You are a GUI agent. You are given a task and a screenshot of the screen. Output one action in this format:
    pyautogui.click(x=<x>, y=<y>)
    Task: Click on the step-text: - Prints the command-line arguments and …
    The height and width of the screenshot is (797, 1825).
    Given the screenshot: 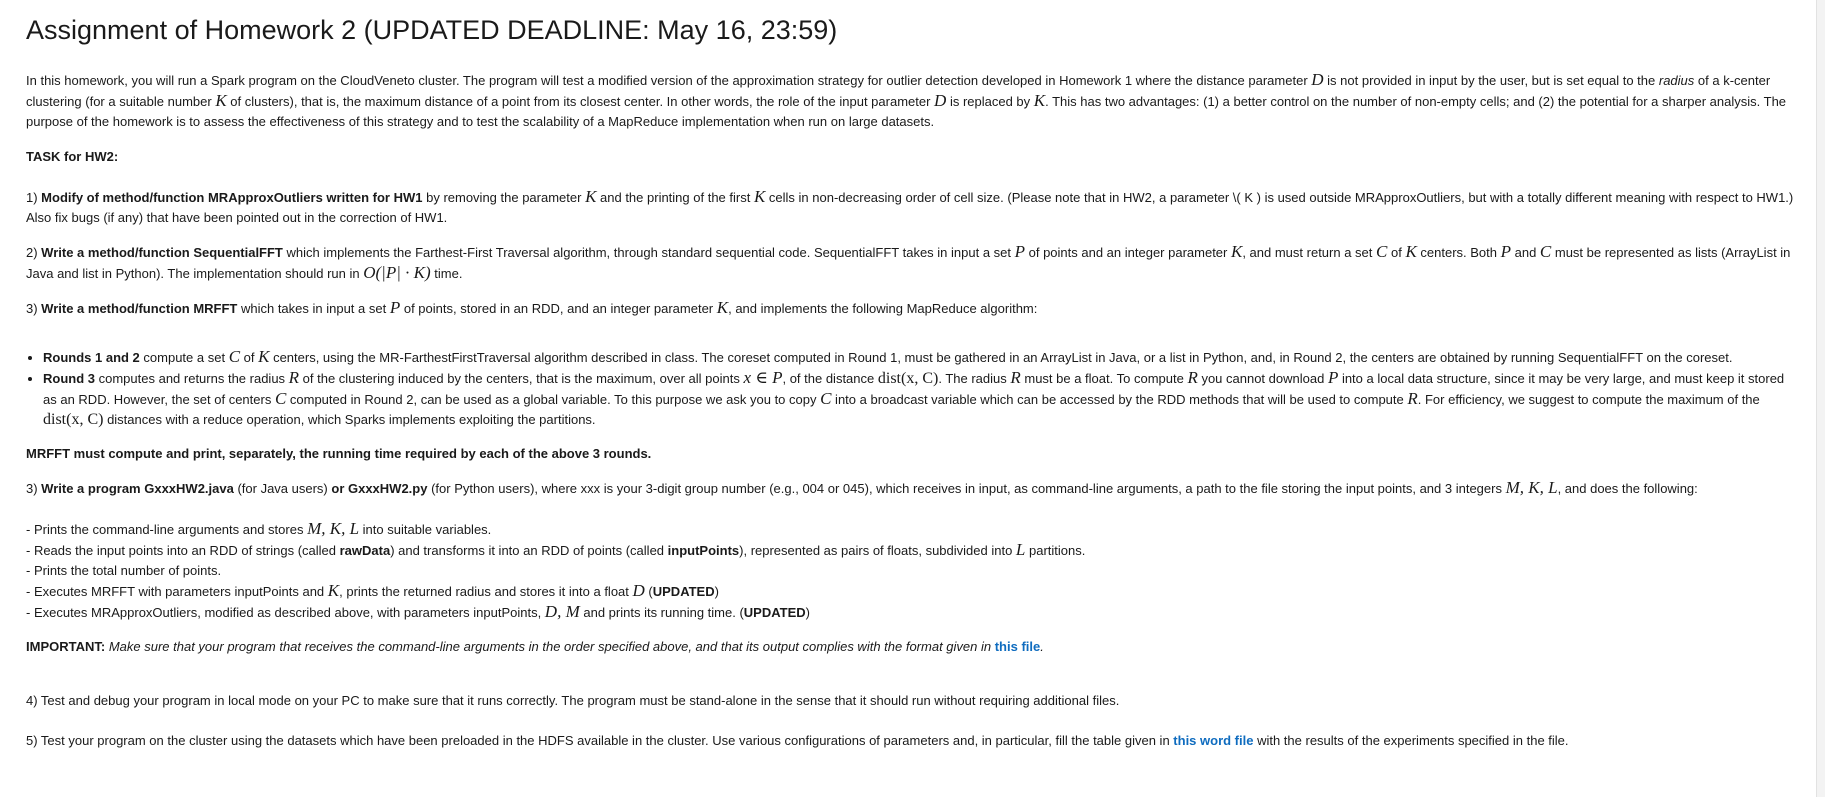 What is the action you would take?
    pyautogui.click(x=167, y=529)
    